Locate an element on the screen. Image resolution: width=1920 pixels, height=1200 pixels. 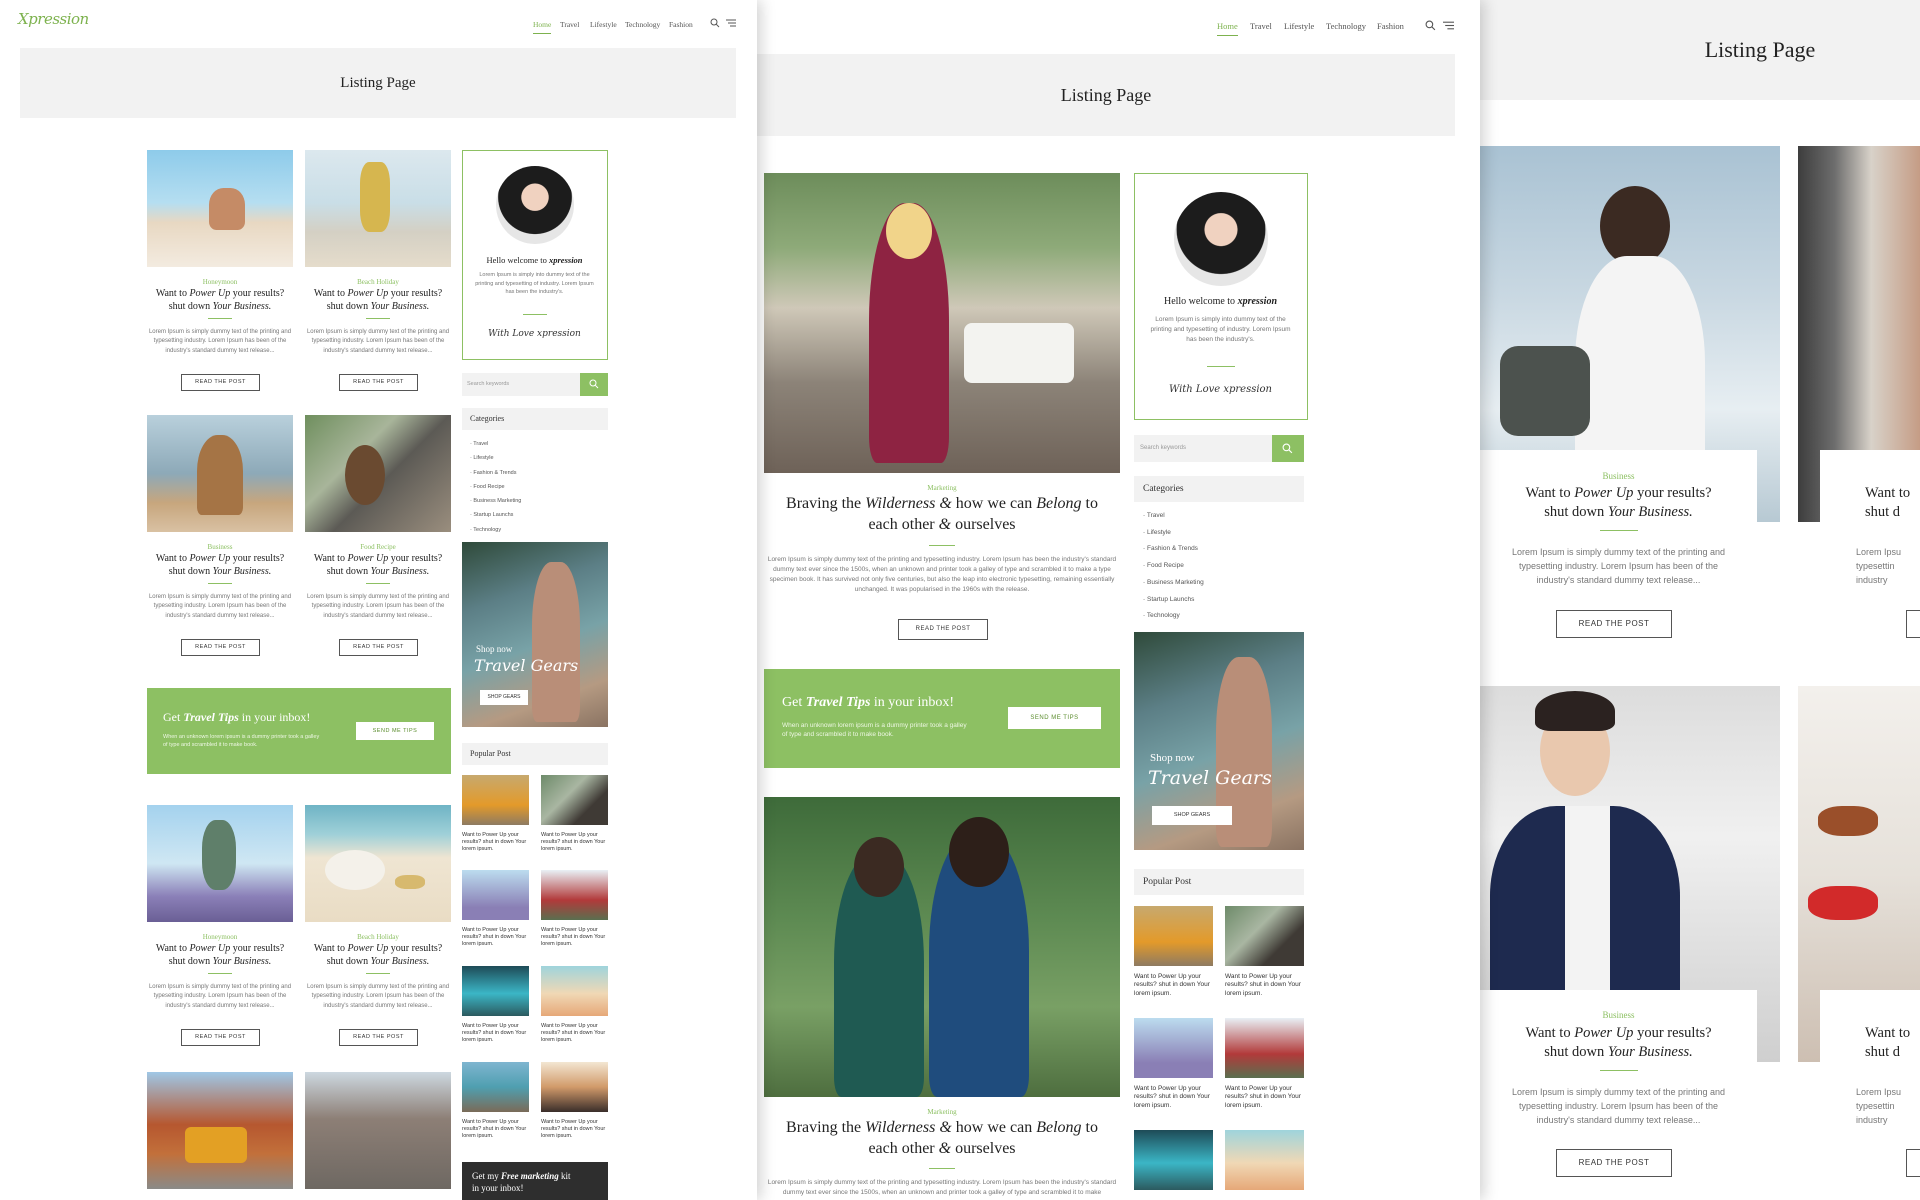
divider is located at coordinates (220, 583).